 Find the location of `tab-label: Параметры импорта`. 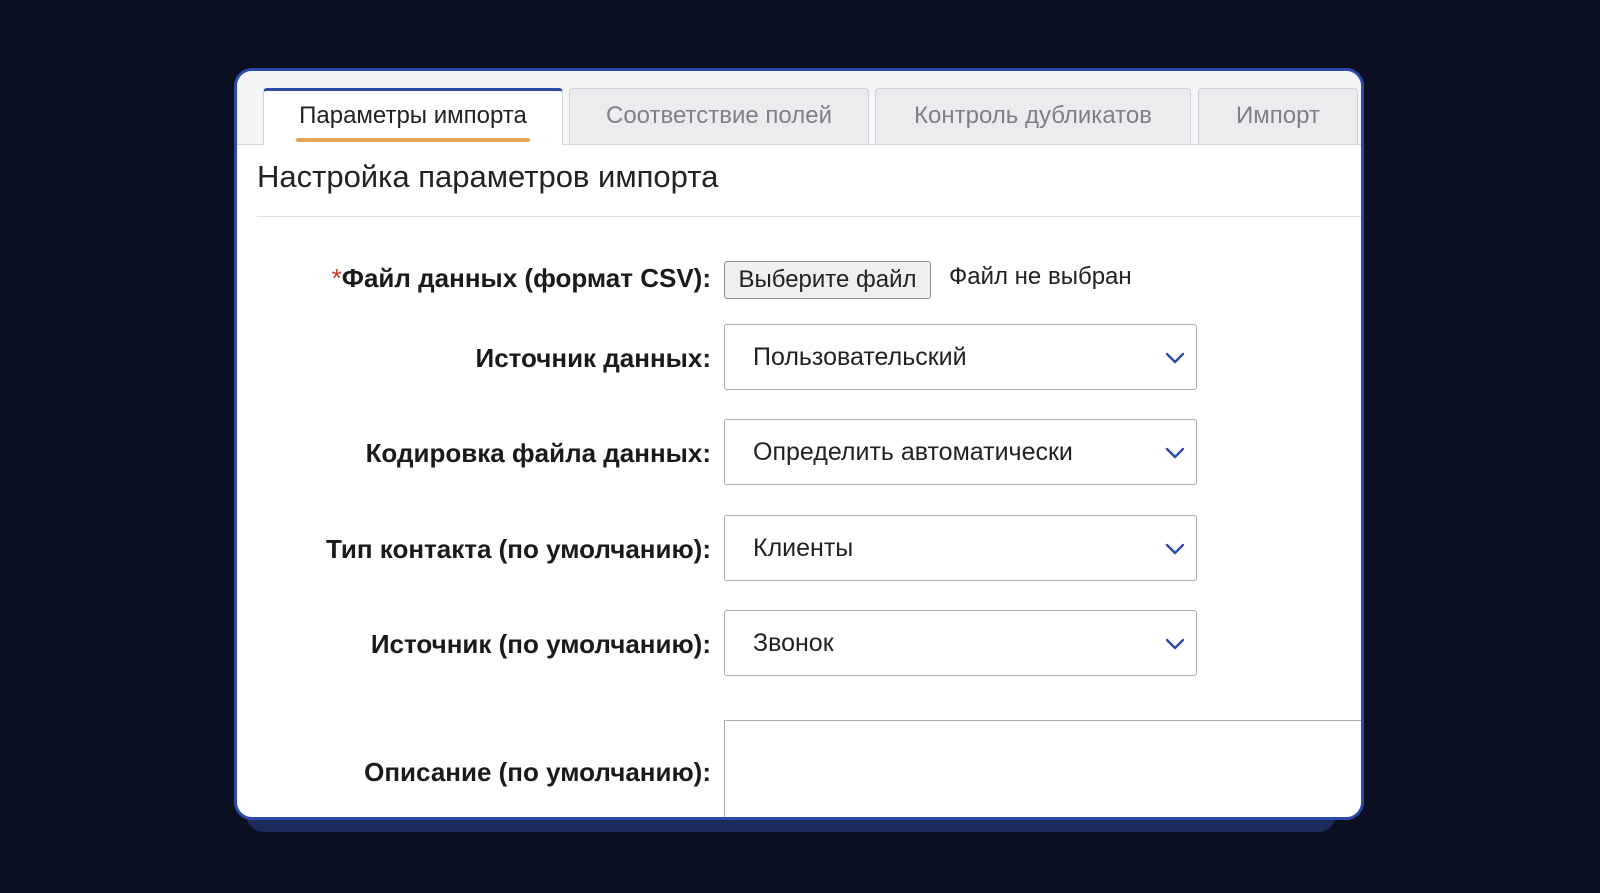

tab-label: Параметры импорта is located at coordinates (413, 115).